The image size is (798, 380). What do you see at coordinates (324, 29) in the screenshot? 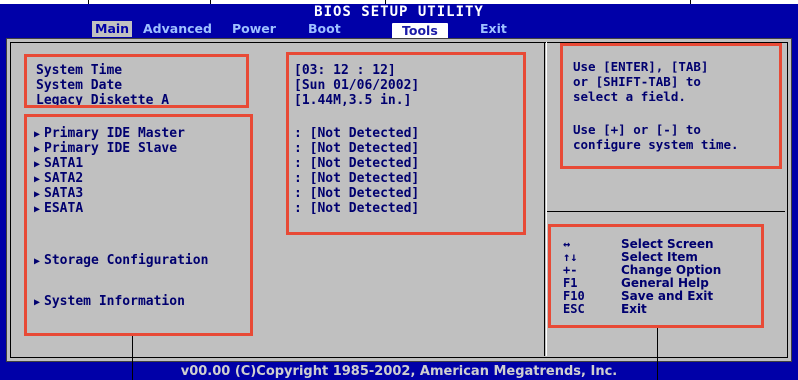
I see `tab-boot: Boot` at bounding box center [324, 29].